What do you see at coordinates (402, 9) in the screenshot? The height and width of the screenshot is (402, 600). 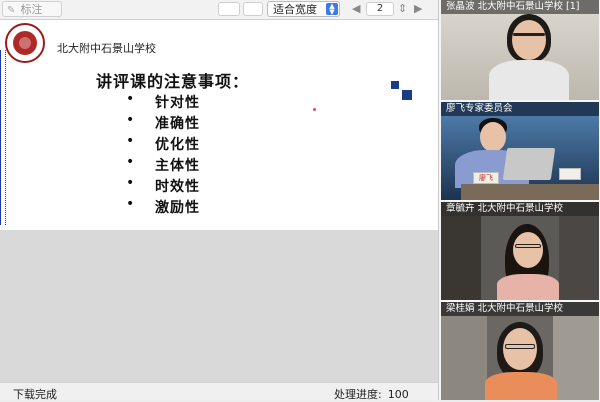 I see `page-stepper-icon: ⇕` at bounding box center [402, 9].